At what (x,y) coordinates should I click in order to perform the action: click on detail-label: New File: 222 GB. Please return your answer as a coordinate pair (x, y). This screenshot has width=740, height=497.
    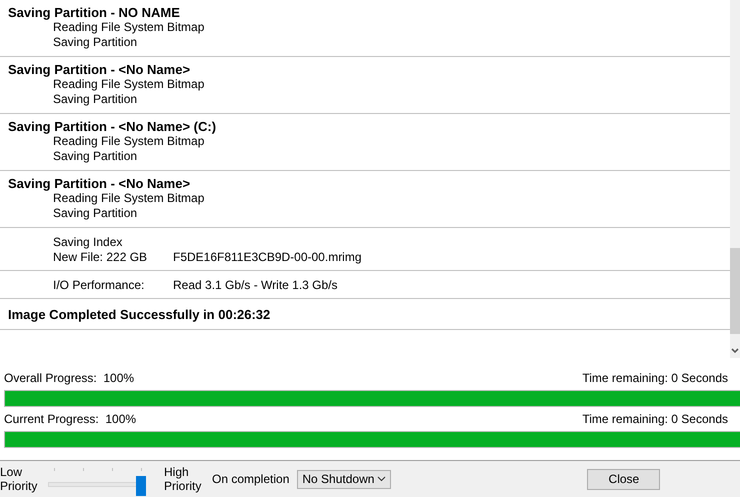
    Looking at the image, I should click on (100, 257).